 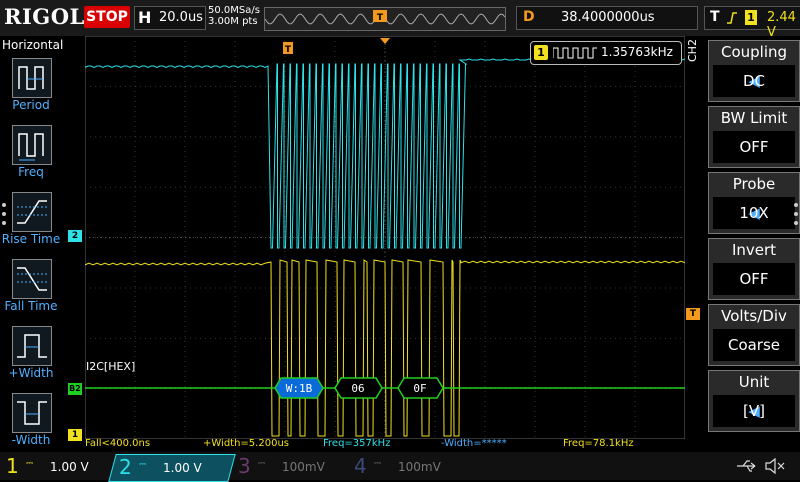 I want to click on fall-edge-icon, so click(x=32, y=279).